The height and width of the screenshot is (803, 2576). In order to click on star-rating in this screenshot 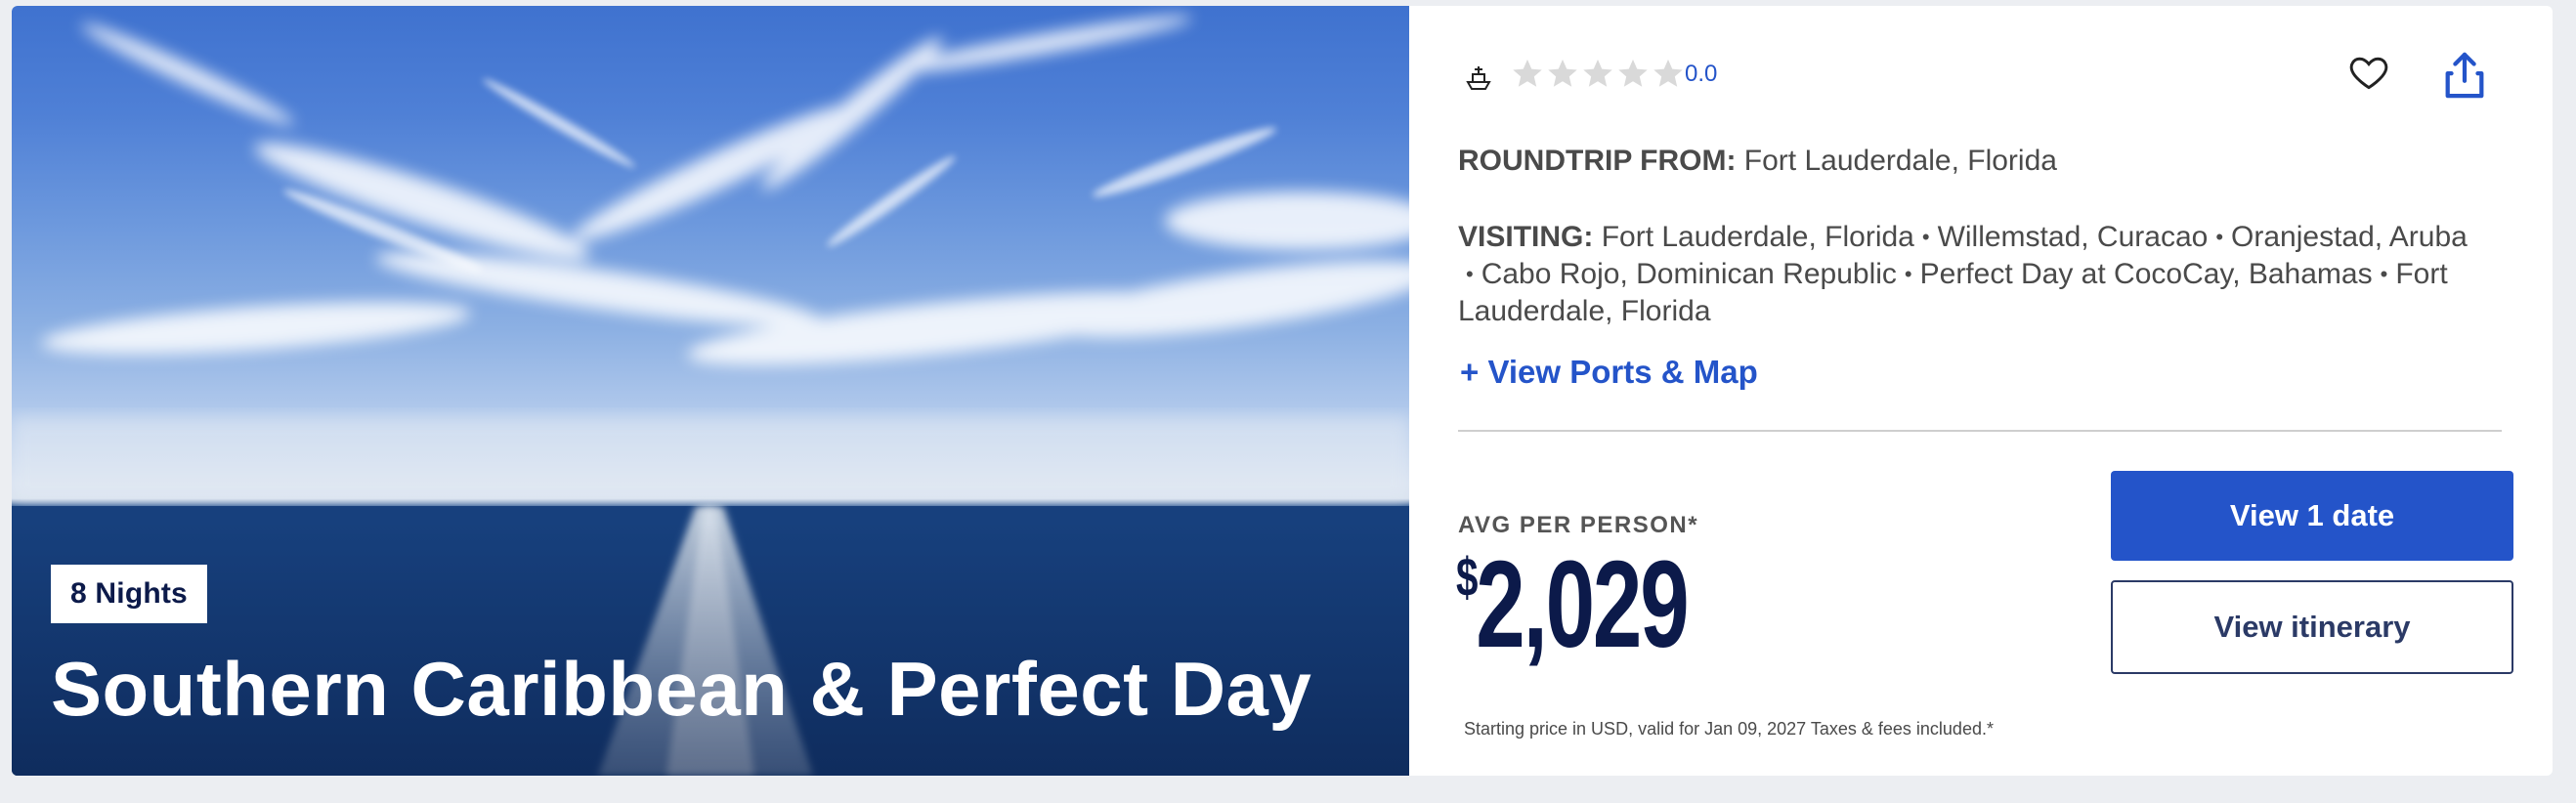, I will do `click(1598, 73)`.